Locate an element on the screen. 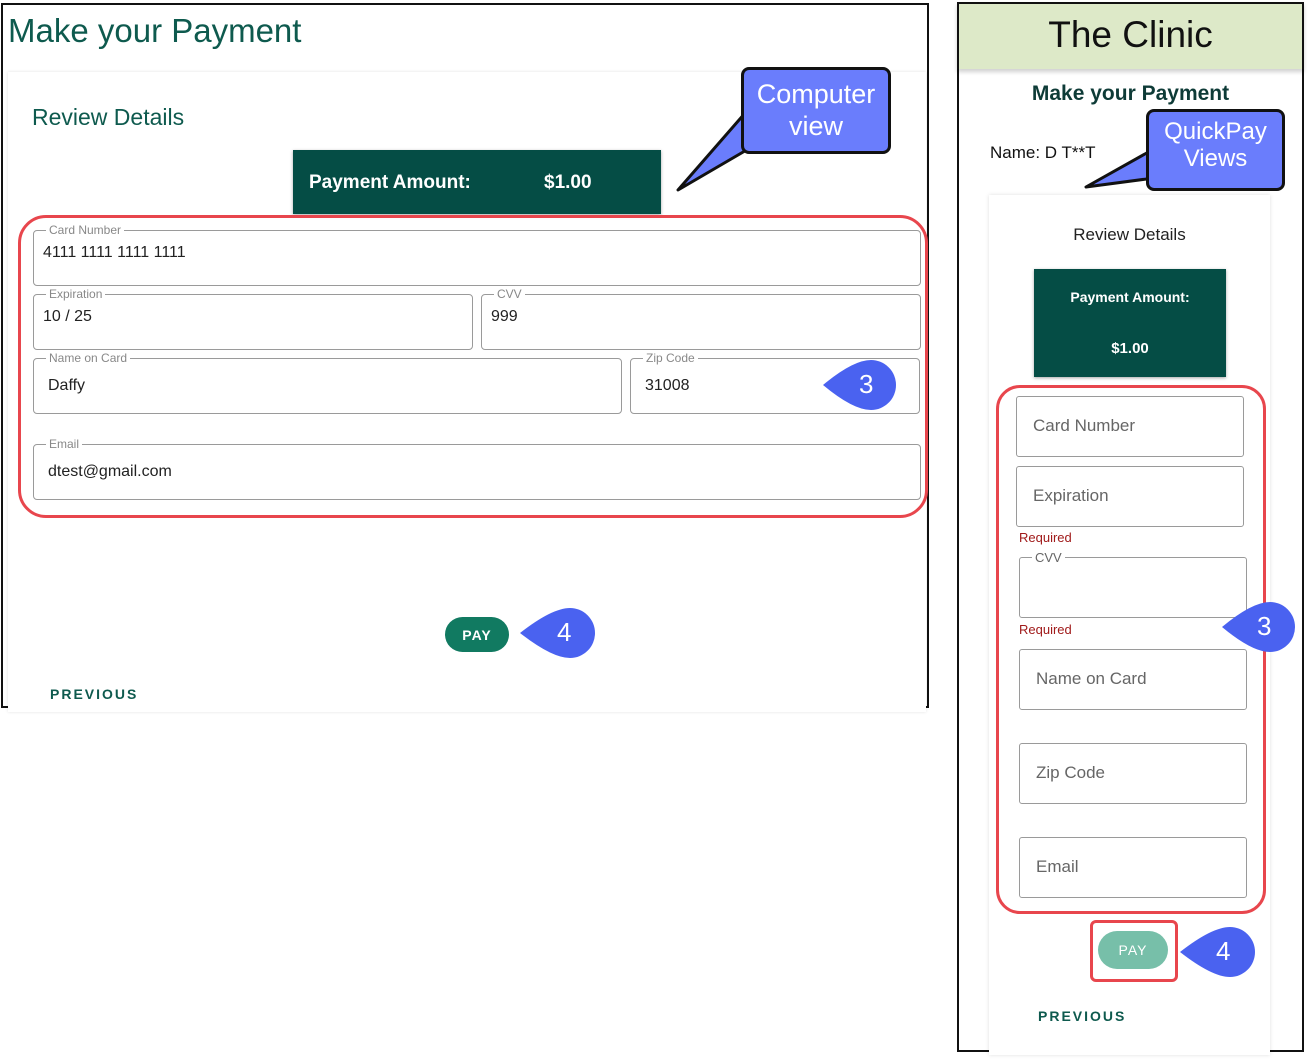 This screenshot has width=1313, height=1060. callout-line-2: view is located at coordinates (815, 126).